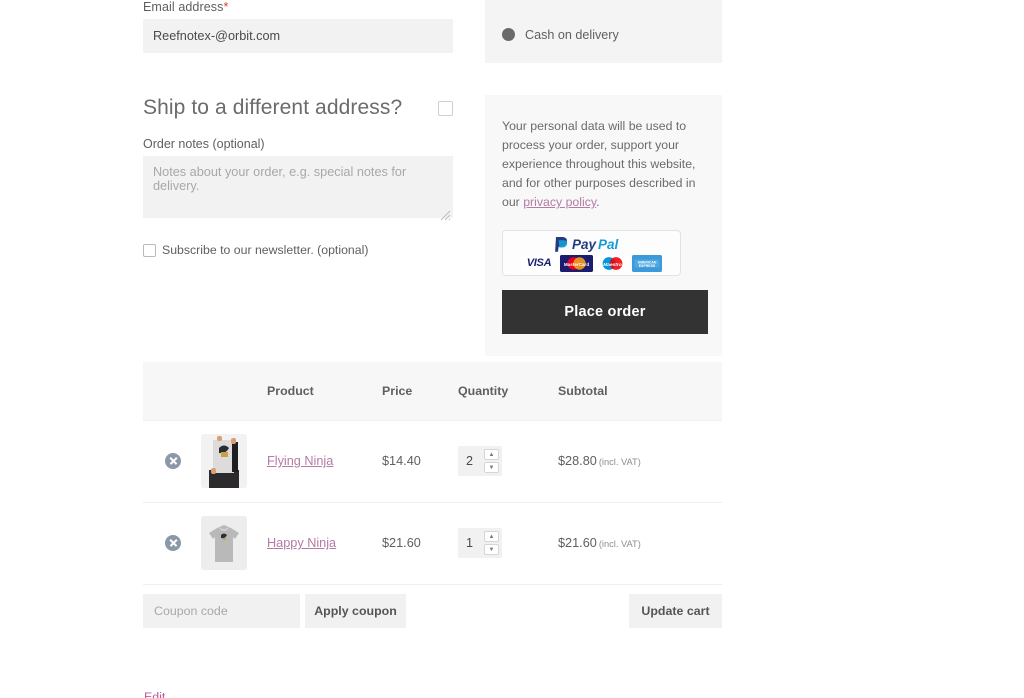 This screenshot has width=1024, height=698. Describe the element at coordinates (577, 543) in the screenshot. I see `subtotal-amount: $21.60` at that location.